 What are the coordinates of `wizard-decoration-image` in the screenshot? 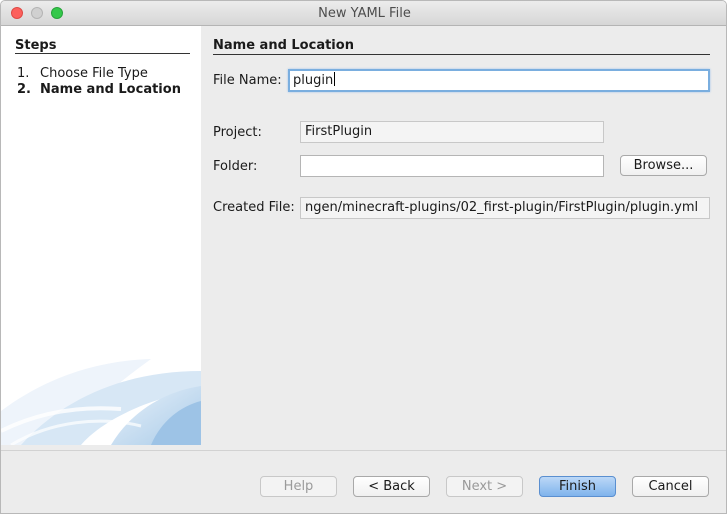 It's located at (101, 402).